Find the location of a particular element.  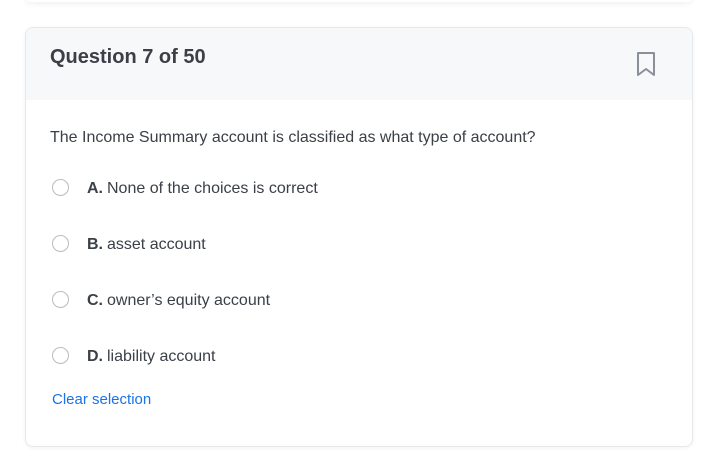

option-letter: D. is located at coordinates (95, 356).